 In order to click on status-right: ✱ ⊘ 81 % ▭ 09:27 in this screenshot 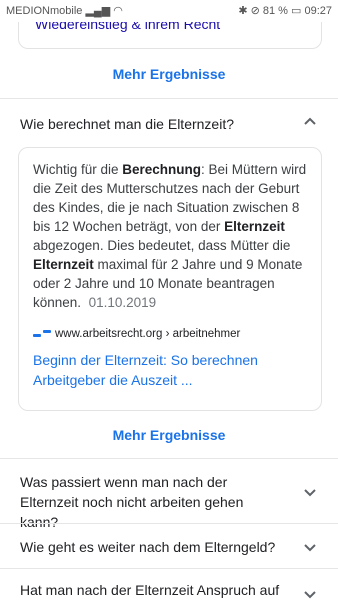, I will do `click(285, 11)`.